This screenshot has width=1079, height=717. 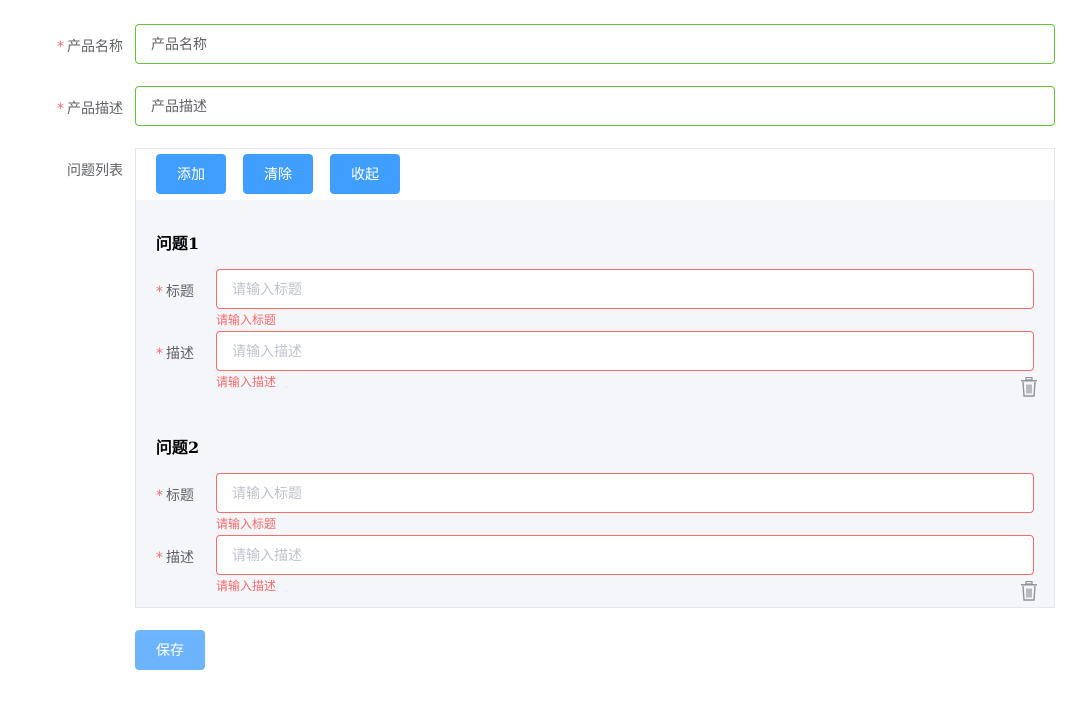 What do you see at coordinates (365, 174) in the screenshot?
I see `collapse-button: 收起` at bounding box center [365, 174].